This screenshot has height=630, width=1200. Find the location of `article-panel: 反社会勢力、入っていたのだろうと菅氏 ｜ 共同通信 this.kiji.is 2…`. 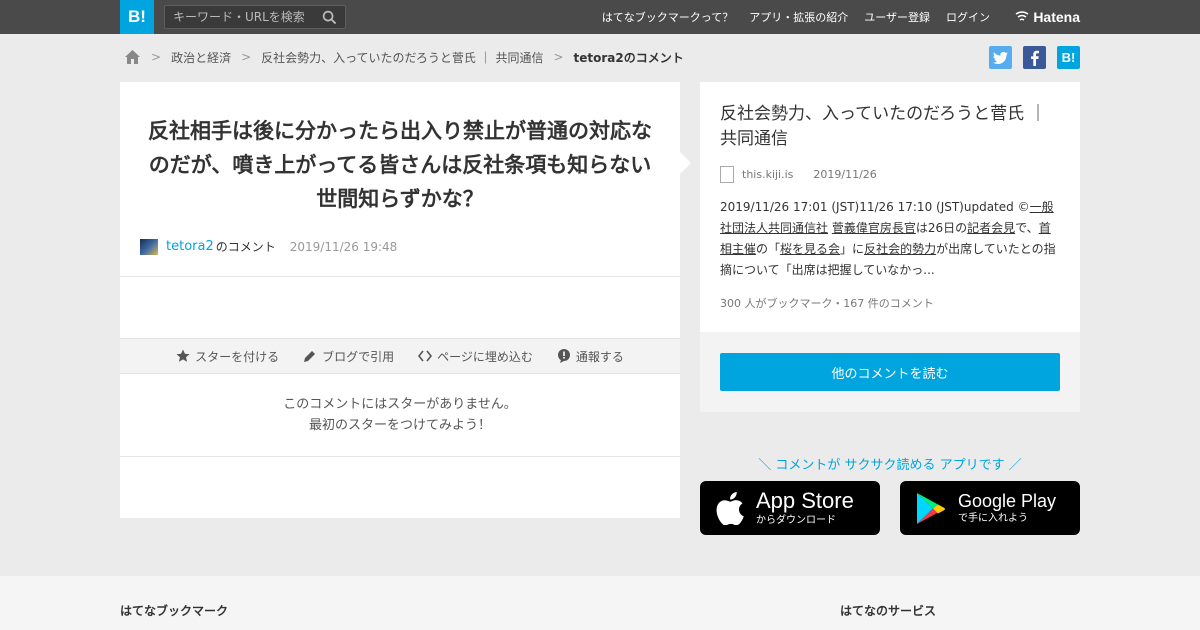

article-panel: 反社会勢力、入っていたのだろうと菅氏 ｜ 共同通信 this.kiji.is 2… is located at coordinates (890, 207).